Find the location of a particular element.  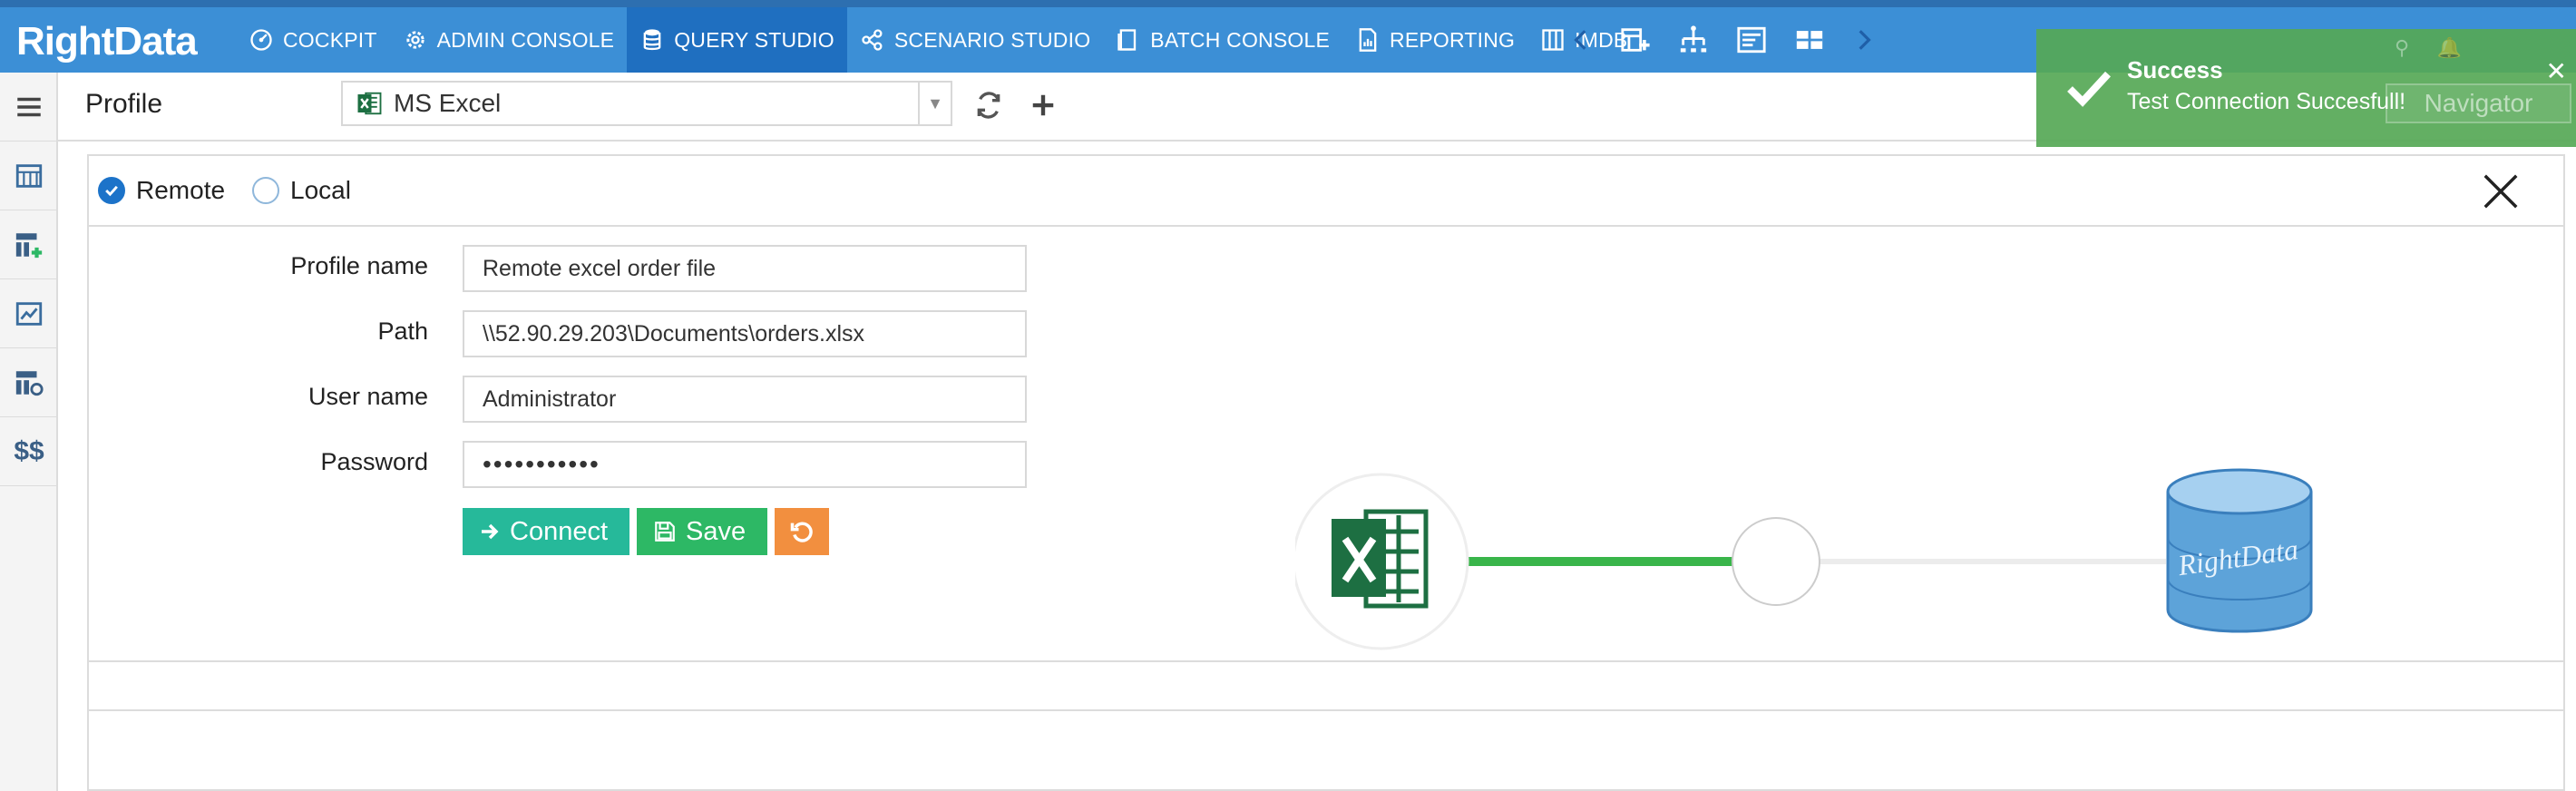

chevron-left-icon is located at coordinates (1581, 39).